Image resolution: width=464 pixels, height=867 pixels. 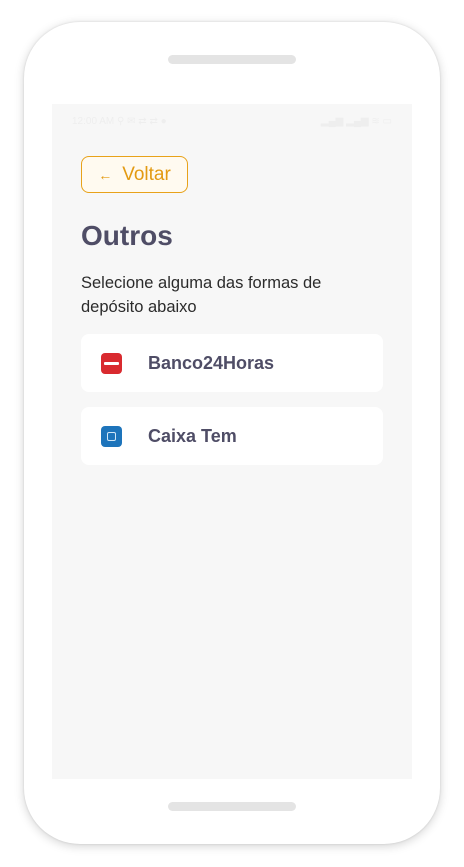 I want to click on option-caixa-tem: Caixa Tem, so click(x=232, y=436).